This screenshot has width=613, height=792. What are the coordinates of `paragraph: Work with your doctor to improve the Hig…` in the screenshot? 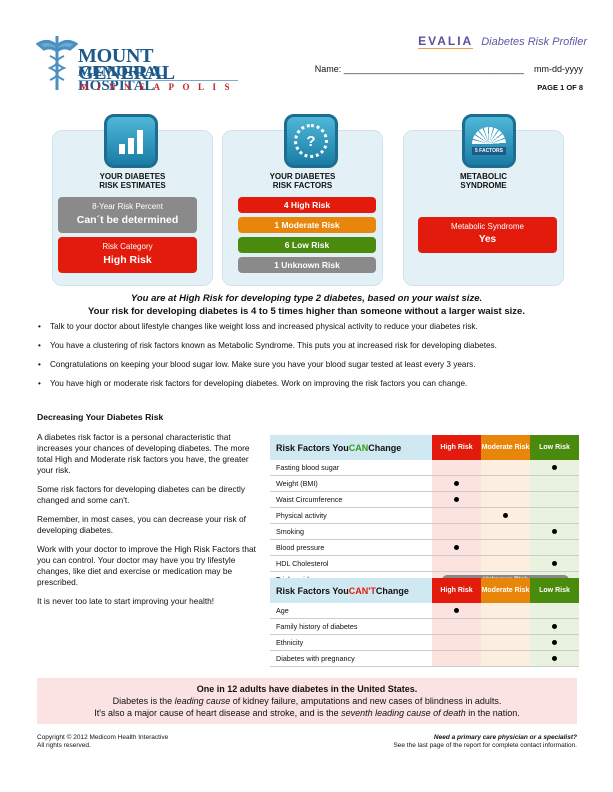 It's located at (146, 565).